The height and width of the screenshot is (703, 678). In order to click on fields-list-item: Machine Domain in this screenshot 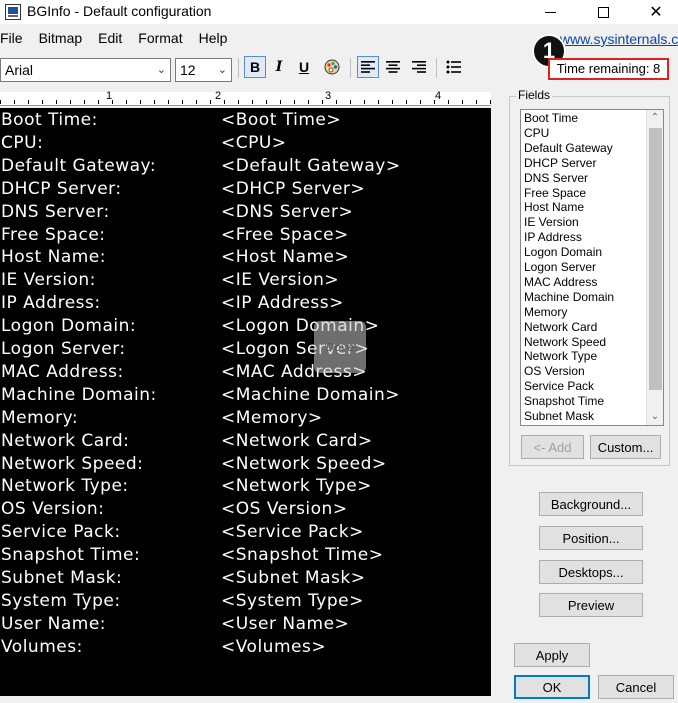, I will do `click(569, 297)`.